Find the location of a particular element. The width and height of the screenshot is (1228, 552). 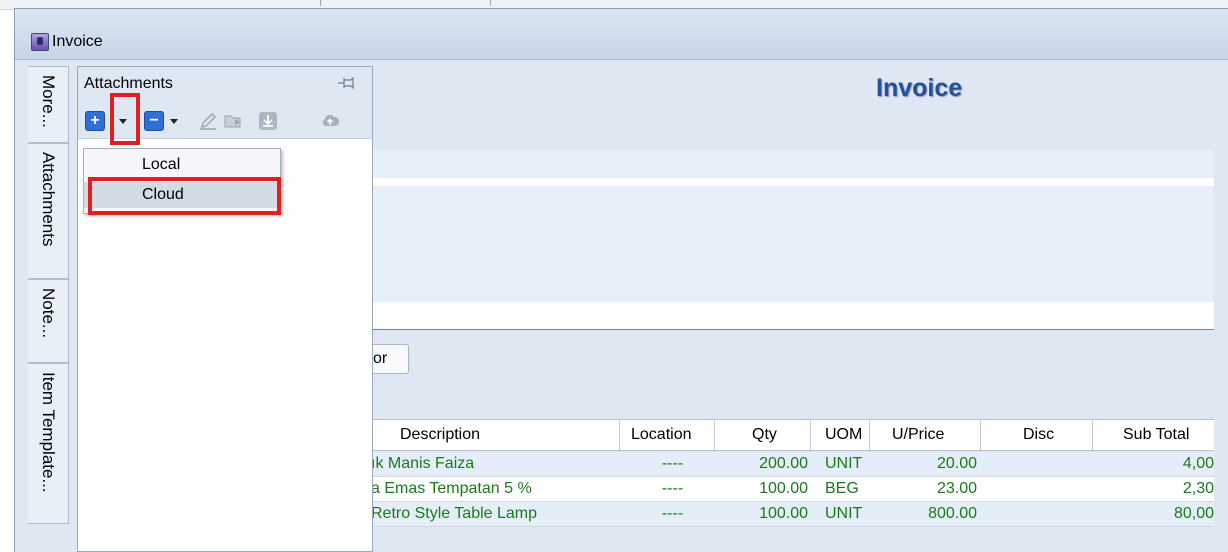

remove-icon: − is located at coordinates (154, 120).